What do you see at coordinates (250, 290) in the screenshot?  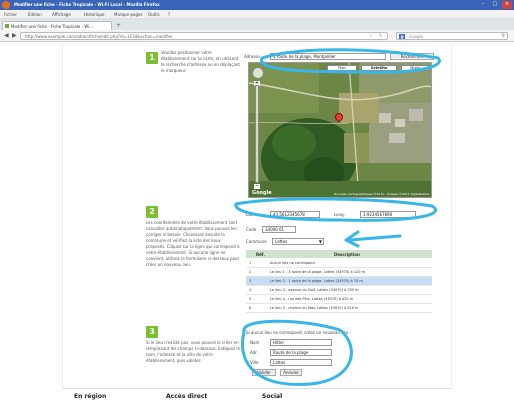 I see `row-ref: 4` at bounding box center [250, 290].